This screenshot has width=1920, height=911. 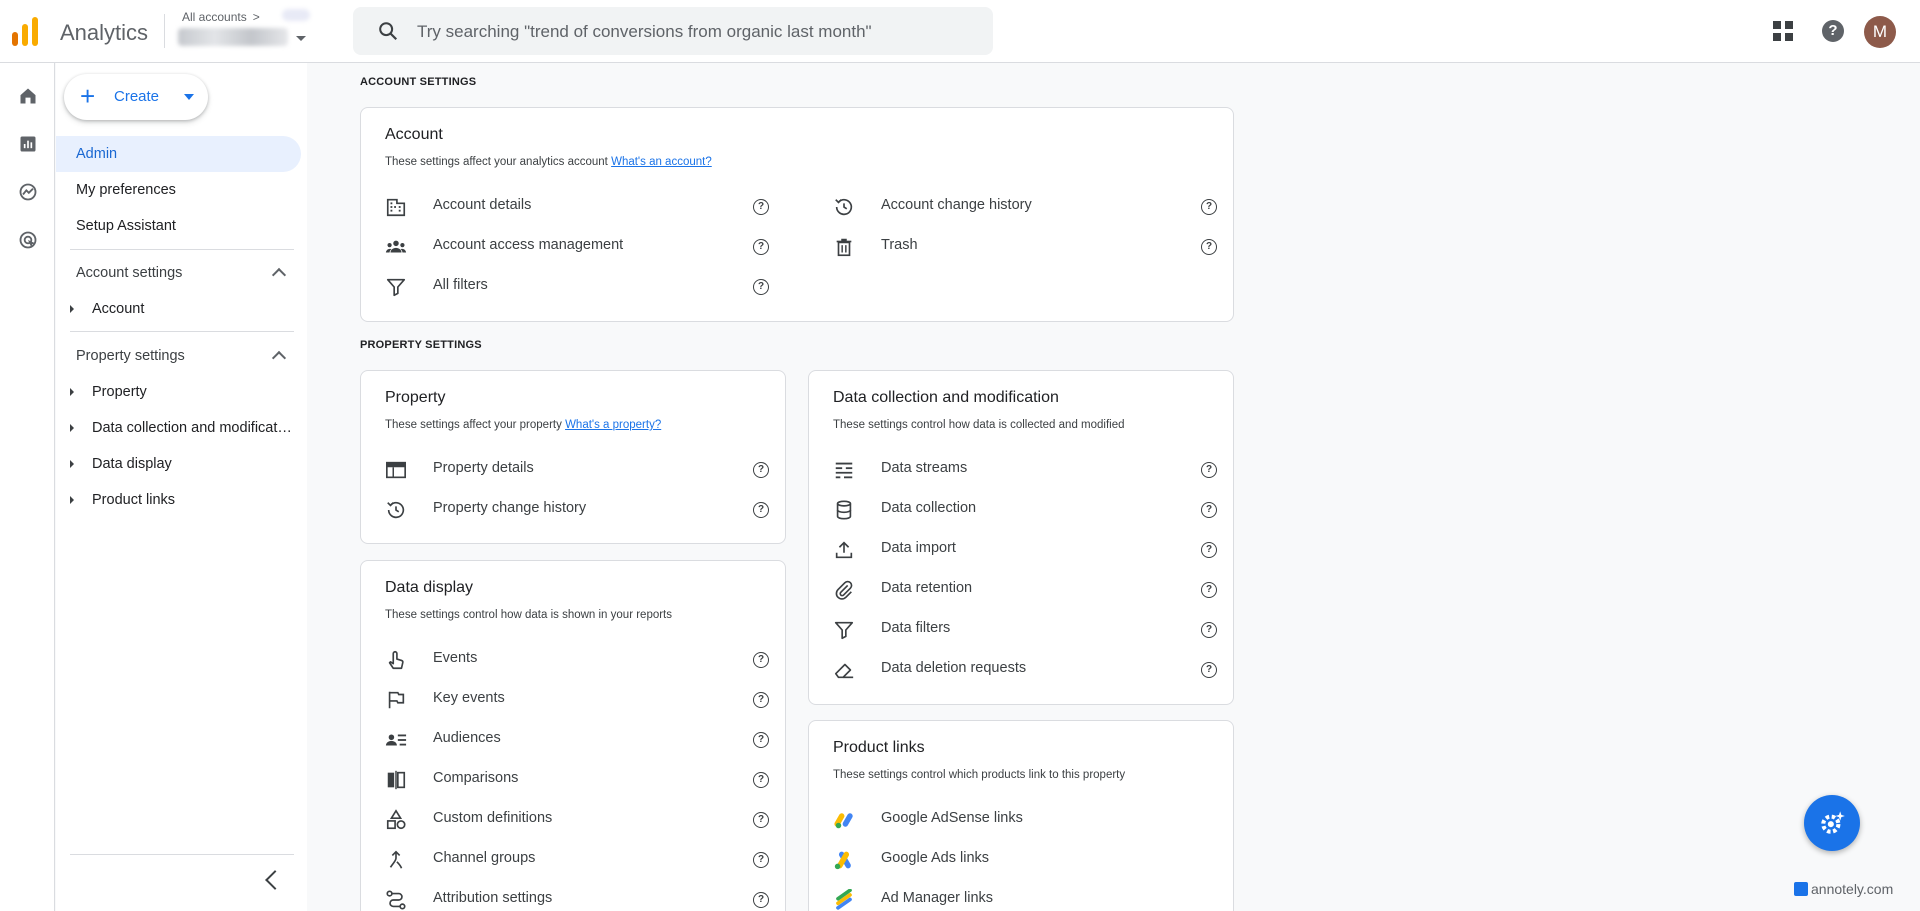 I want to click on adsense-links-row: Google AdSense links, so click(x=1028, y=819).